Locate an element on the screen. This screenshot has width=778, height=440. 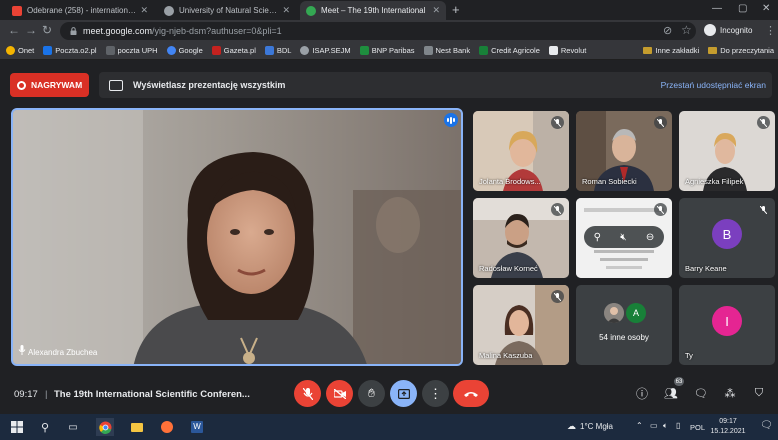
camera-toggle-button is located at coordinates (339, 393).